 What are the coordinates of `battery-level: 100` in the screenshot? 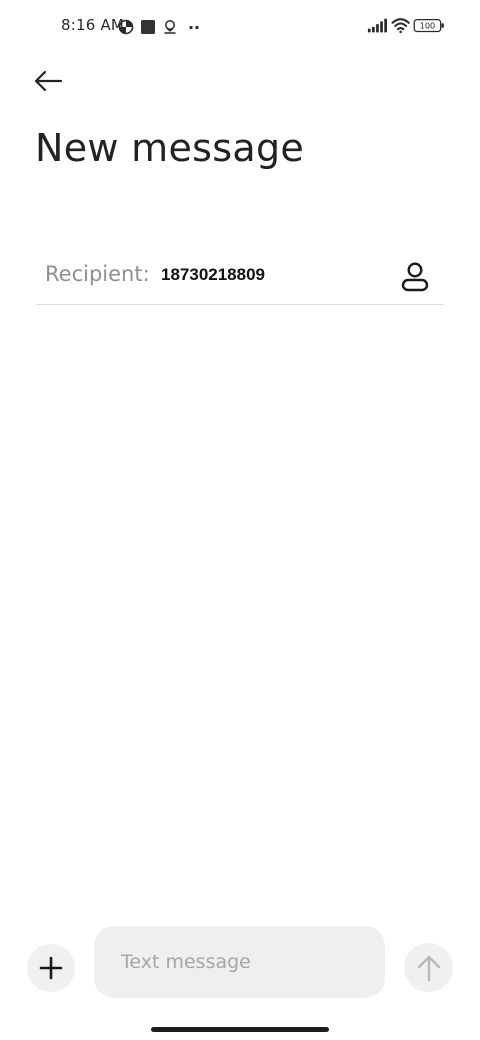 It's located at (428, 26).